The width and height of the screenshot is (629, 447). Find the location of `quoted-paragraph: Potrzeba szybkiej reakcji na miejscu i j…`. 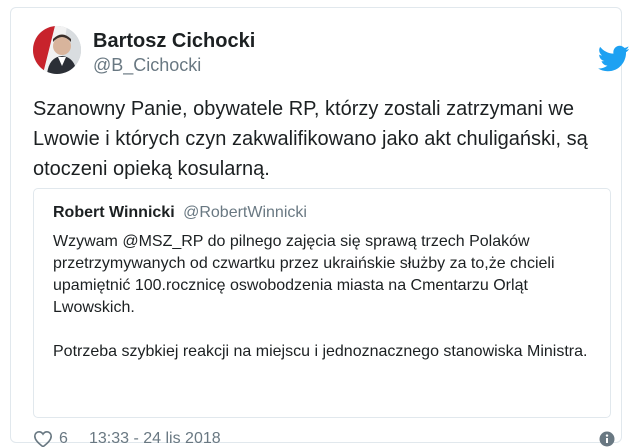

quoted-paragraph: Potrzeba szybkiej reakcji na miejscu i j… is located at coordinates (320, 351).